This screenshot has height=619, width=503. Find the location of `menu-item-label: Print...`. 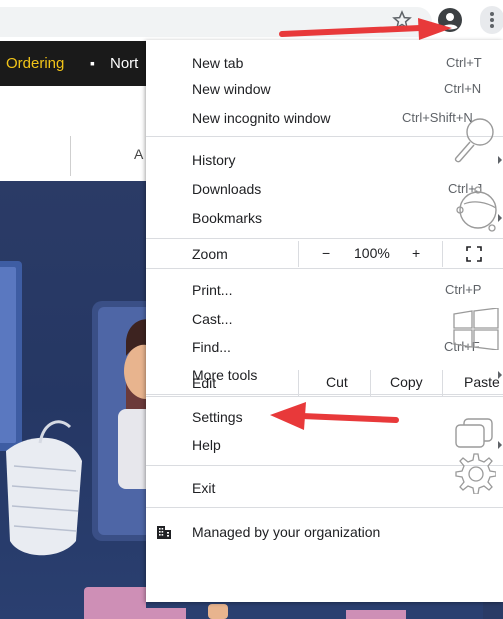

menu-item-label: Print... is located at coordinates (212, 290).